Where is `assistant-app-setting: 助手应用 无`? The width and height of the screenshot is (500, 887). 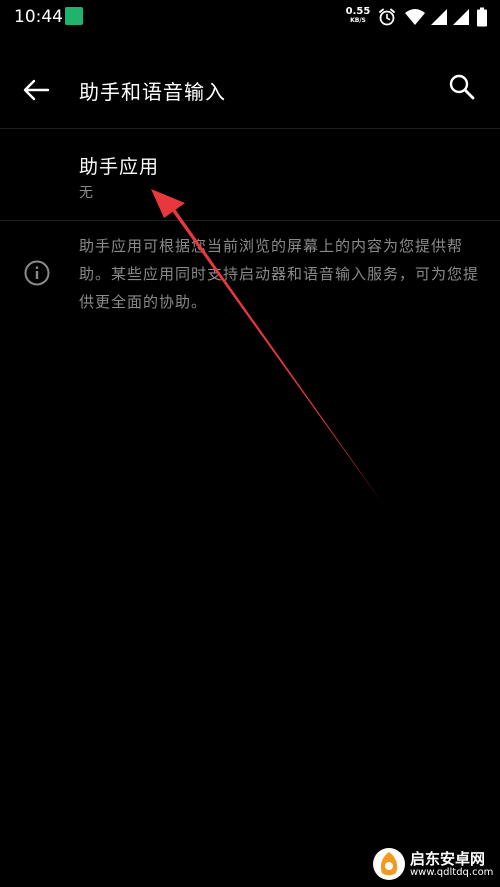 assistant-app-setting: 助手应用 无 is located at coordinates (250, 175).